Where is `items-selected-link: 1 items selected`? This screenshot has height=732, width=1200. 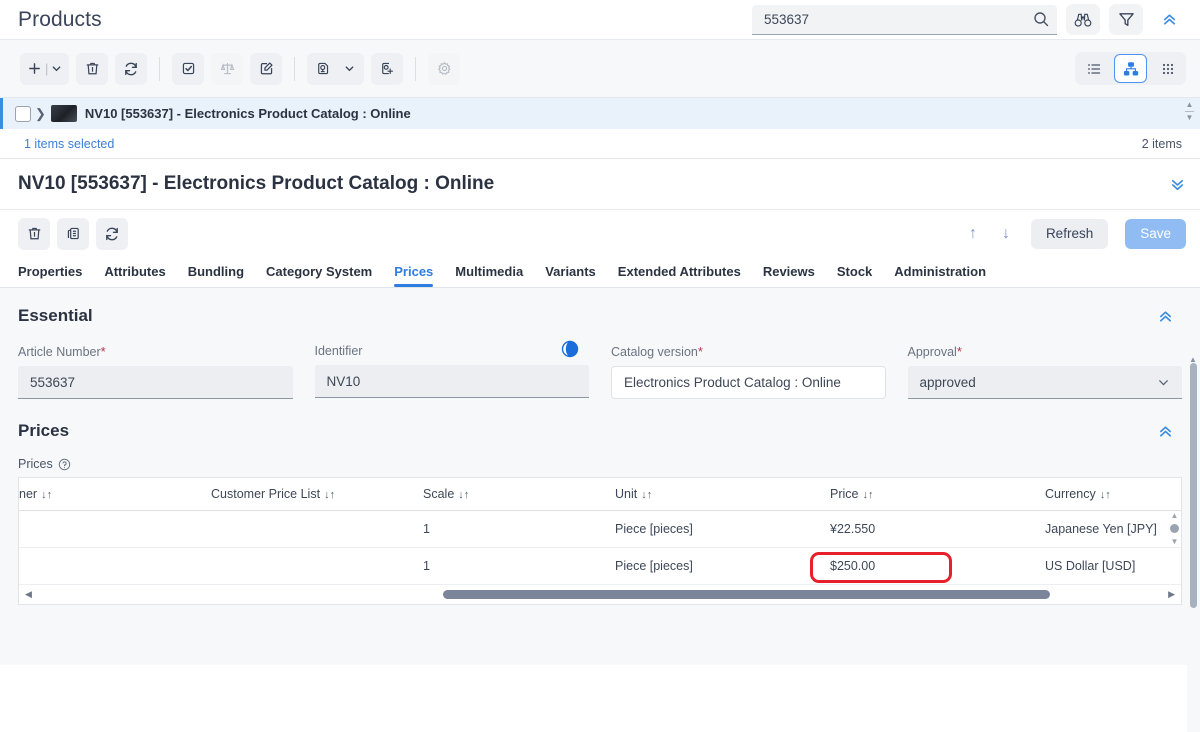 items-selected-link: 1 items selected is located at coordinates (69, 144).